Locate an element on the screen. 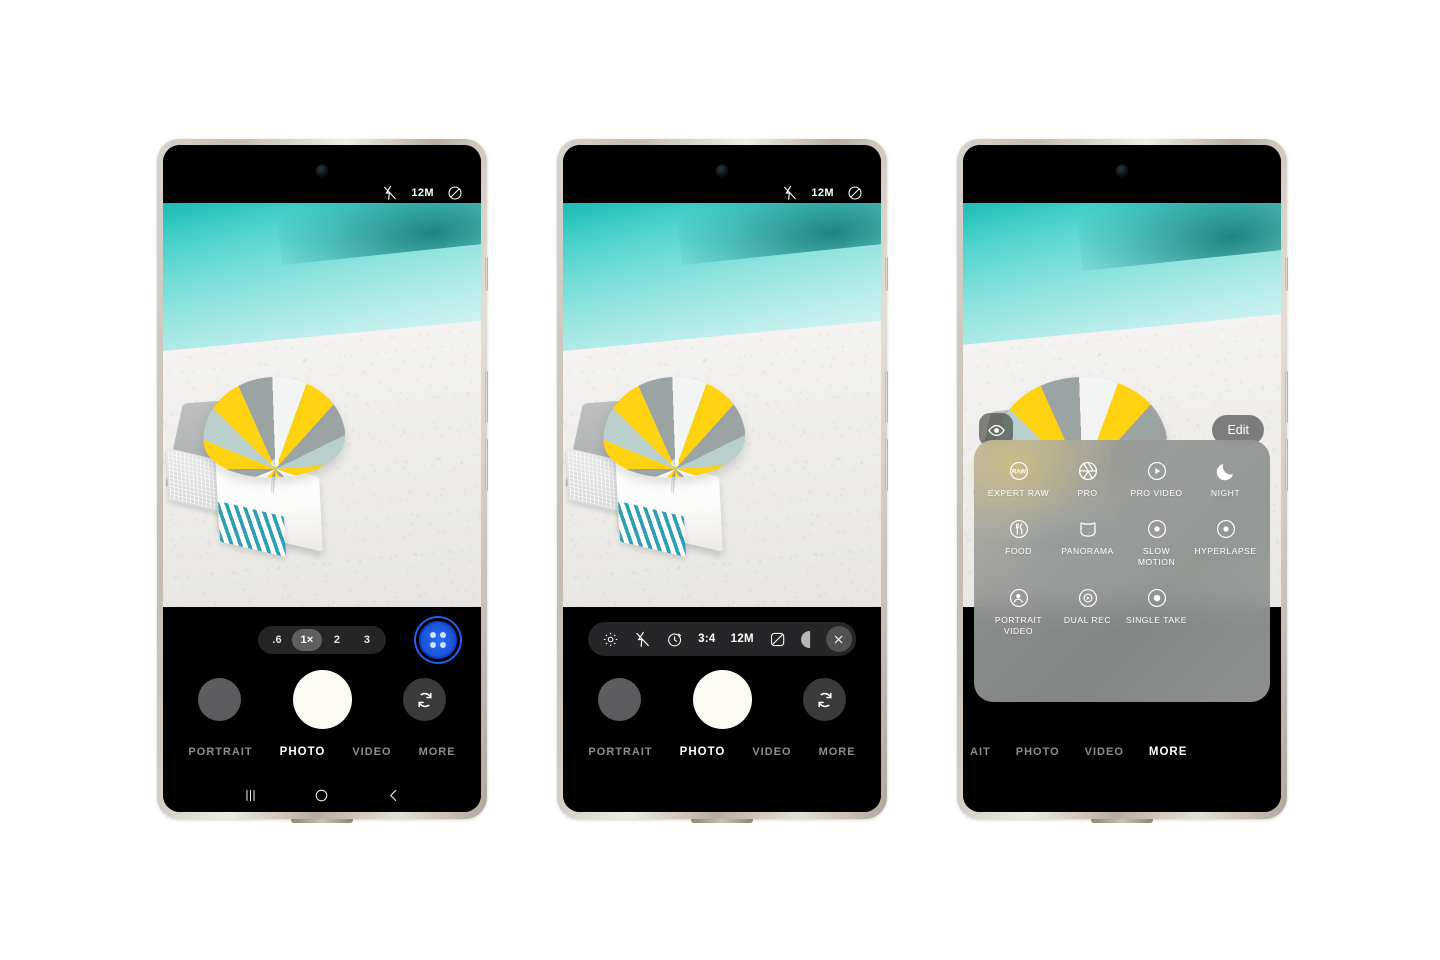 The height and width of the screenshot is (960, 1440). mode-tabs-1: PORTRAIT PHOTO VIDEO MORE is located at coordinates (322, 752).